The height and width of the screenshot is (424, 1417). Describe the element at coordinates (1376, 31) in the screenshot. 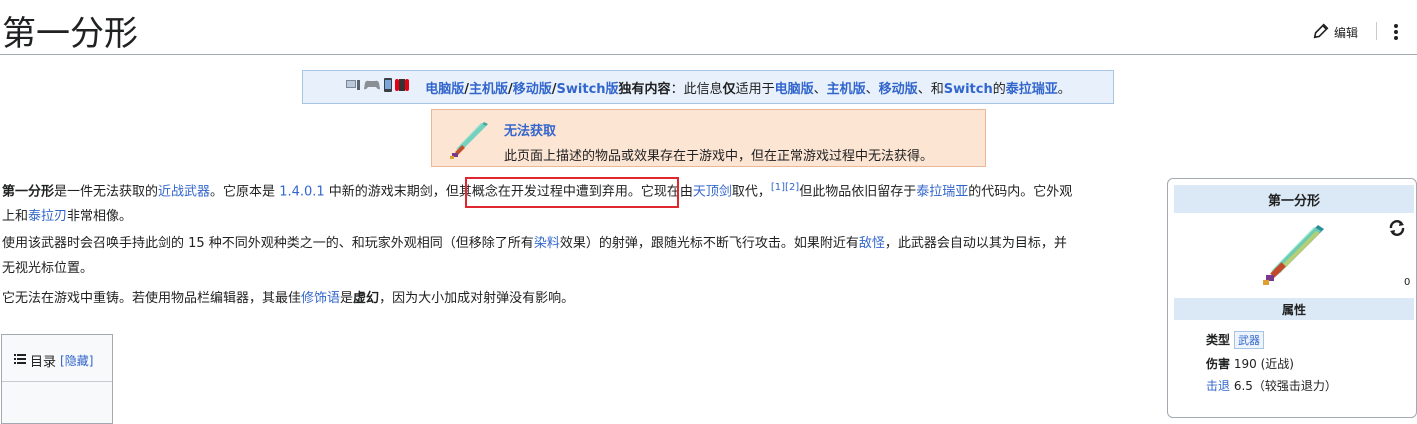

I see `toolbar-divider` at that location.